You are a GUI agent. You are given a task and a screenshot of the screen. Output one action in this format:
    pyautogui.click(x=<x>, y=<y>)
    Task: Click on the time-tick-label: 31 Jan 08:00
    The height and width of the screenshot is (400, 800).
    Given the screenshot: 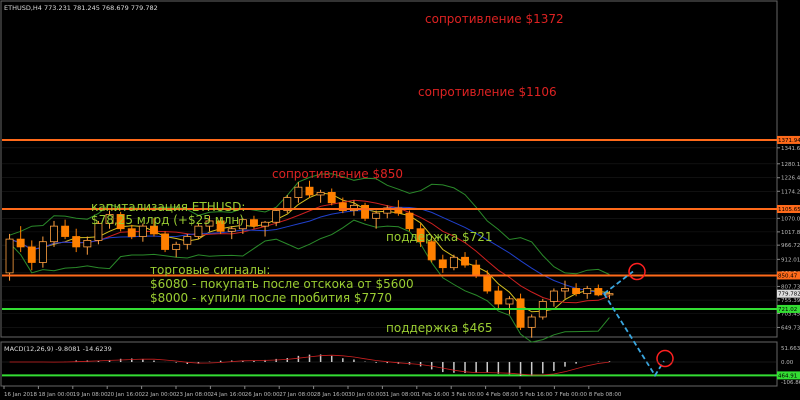 What is the action you would take?
    pyautogui.click(x=399, y=395)
    